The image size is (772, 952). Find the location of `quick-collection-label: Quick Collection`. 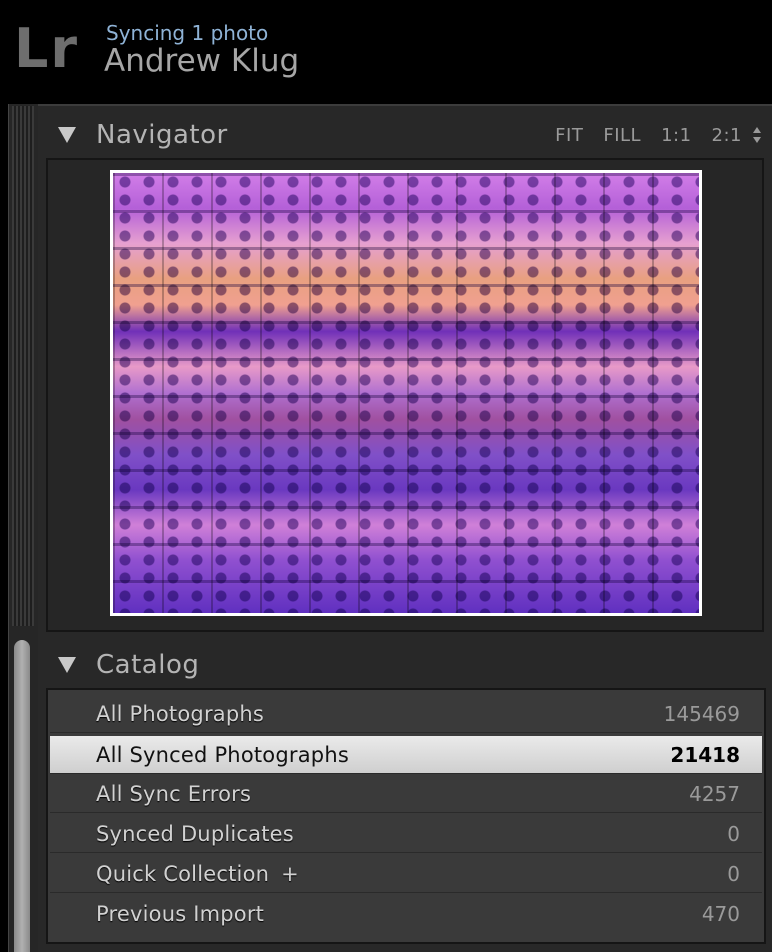

quick-collection-label: Quick Collection is located at coordinates (183, 873).